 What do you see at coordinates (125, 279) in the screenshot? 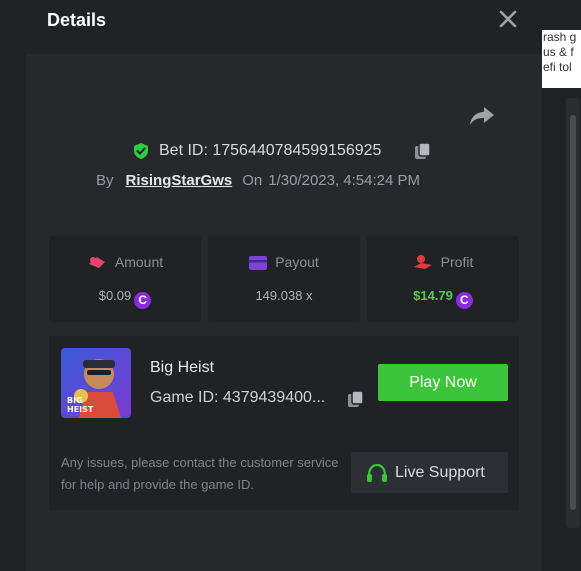
I see `stat-amount: Amount $0.09 C` at bounding box center [125, 279].